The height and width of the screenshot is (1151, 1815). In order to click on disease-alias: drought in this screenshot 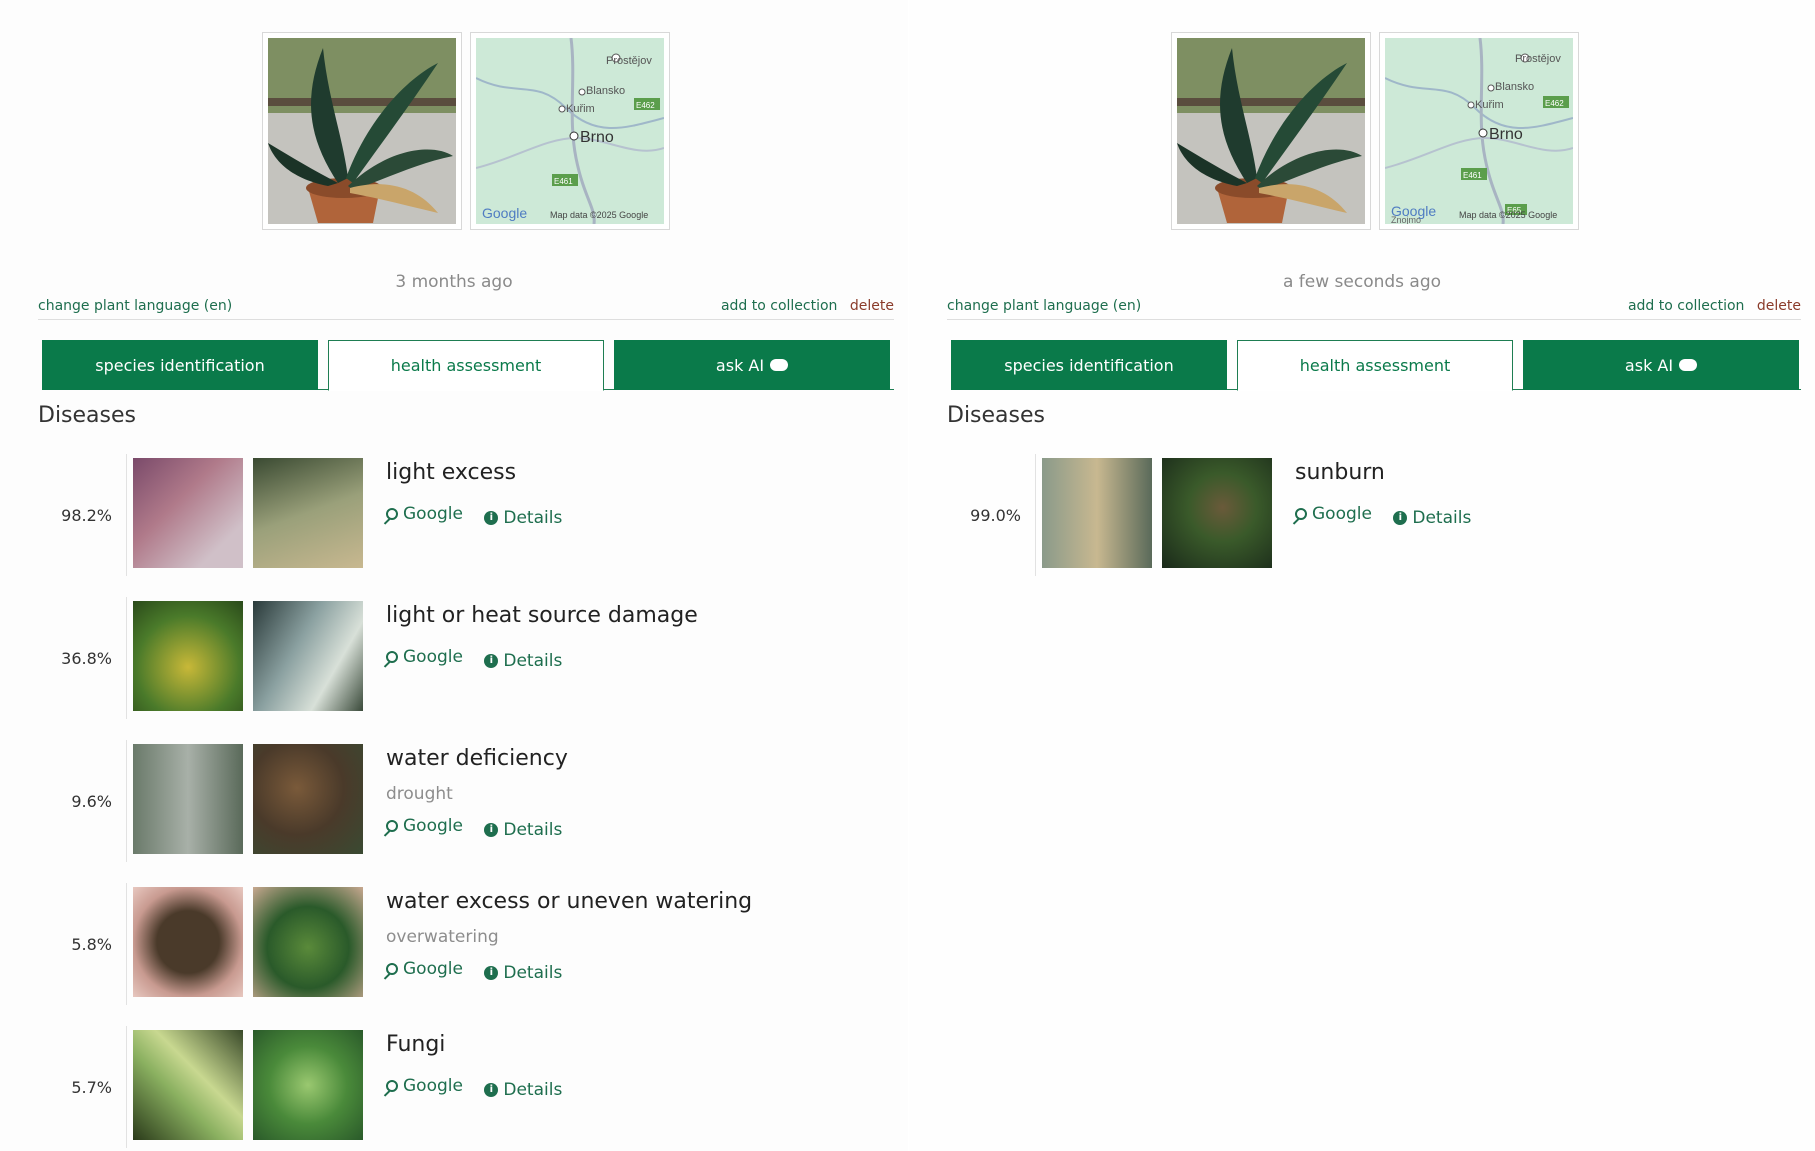, I will do `click(419, 794)`.